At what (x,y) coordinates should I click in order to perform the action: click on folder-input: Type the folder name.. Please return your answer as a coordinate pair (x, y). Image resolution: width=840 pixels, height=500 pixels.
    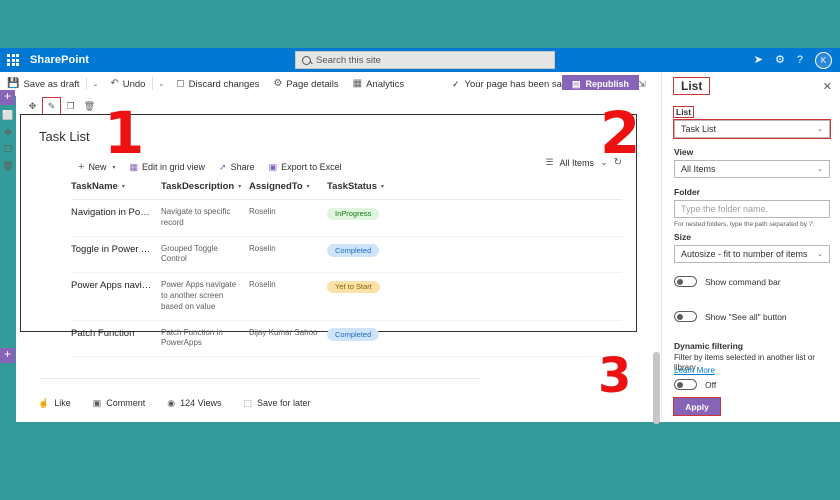
    Looking at the image, I should click on (752, 209).